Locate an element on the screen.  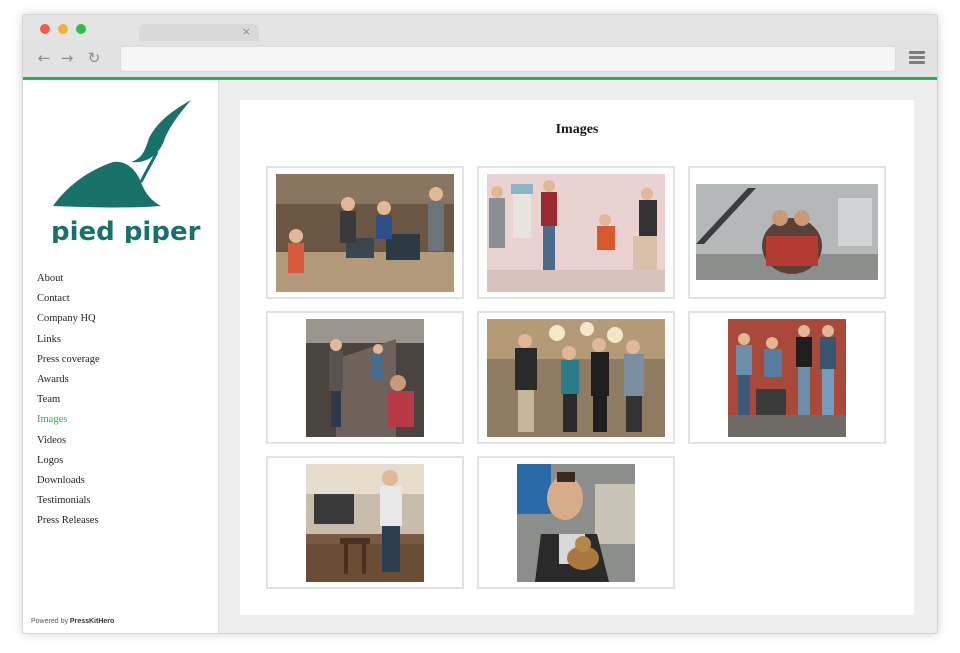
sidebar-item-testimonials: Testimonials is located at coordinates (68, 501).